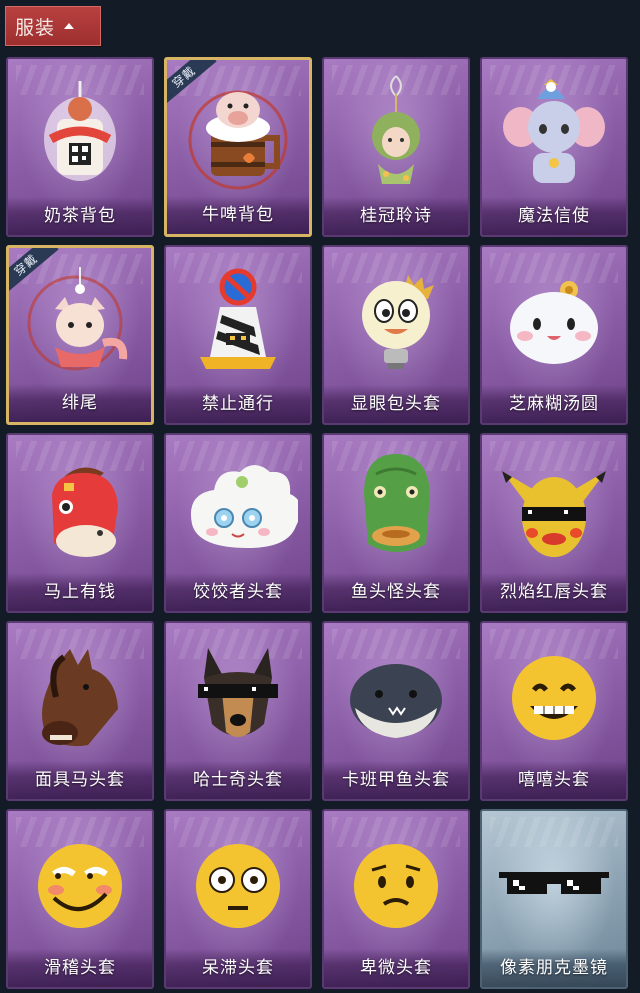  What do you see at coordinates (396, 592) in the screenshot?
I see `item-name: 鱼头怪头套` at bounding box center [396, 592].